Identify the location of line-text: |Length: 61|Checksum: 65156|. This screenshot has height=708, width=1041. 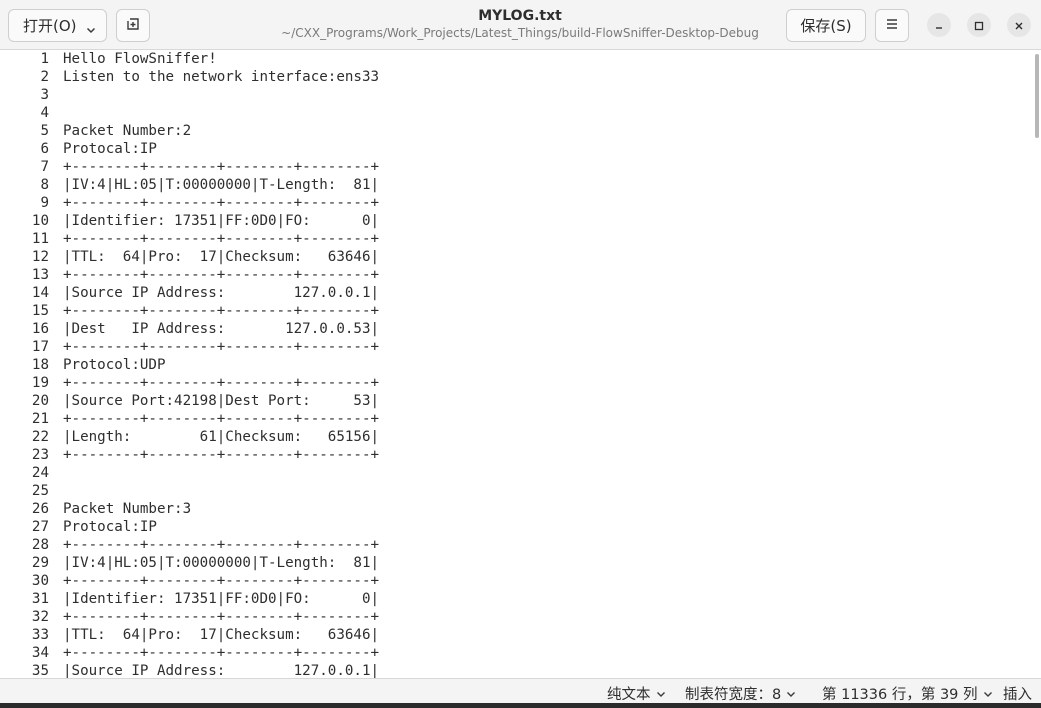
(221, 437).